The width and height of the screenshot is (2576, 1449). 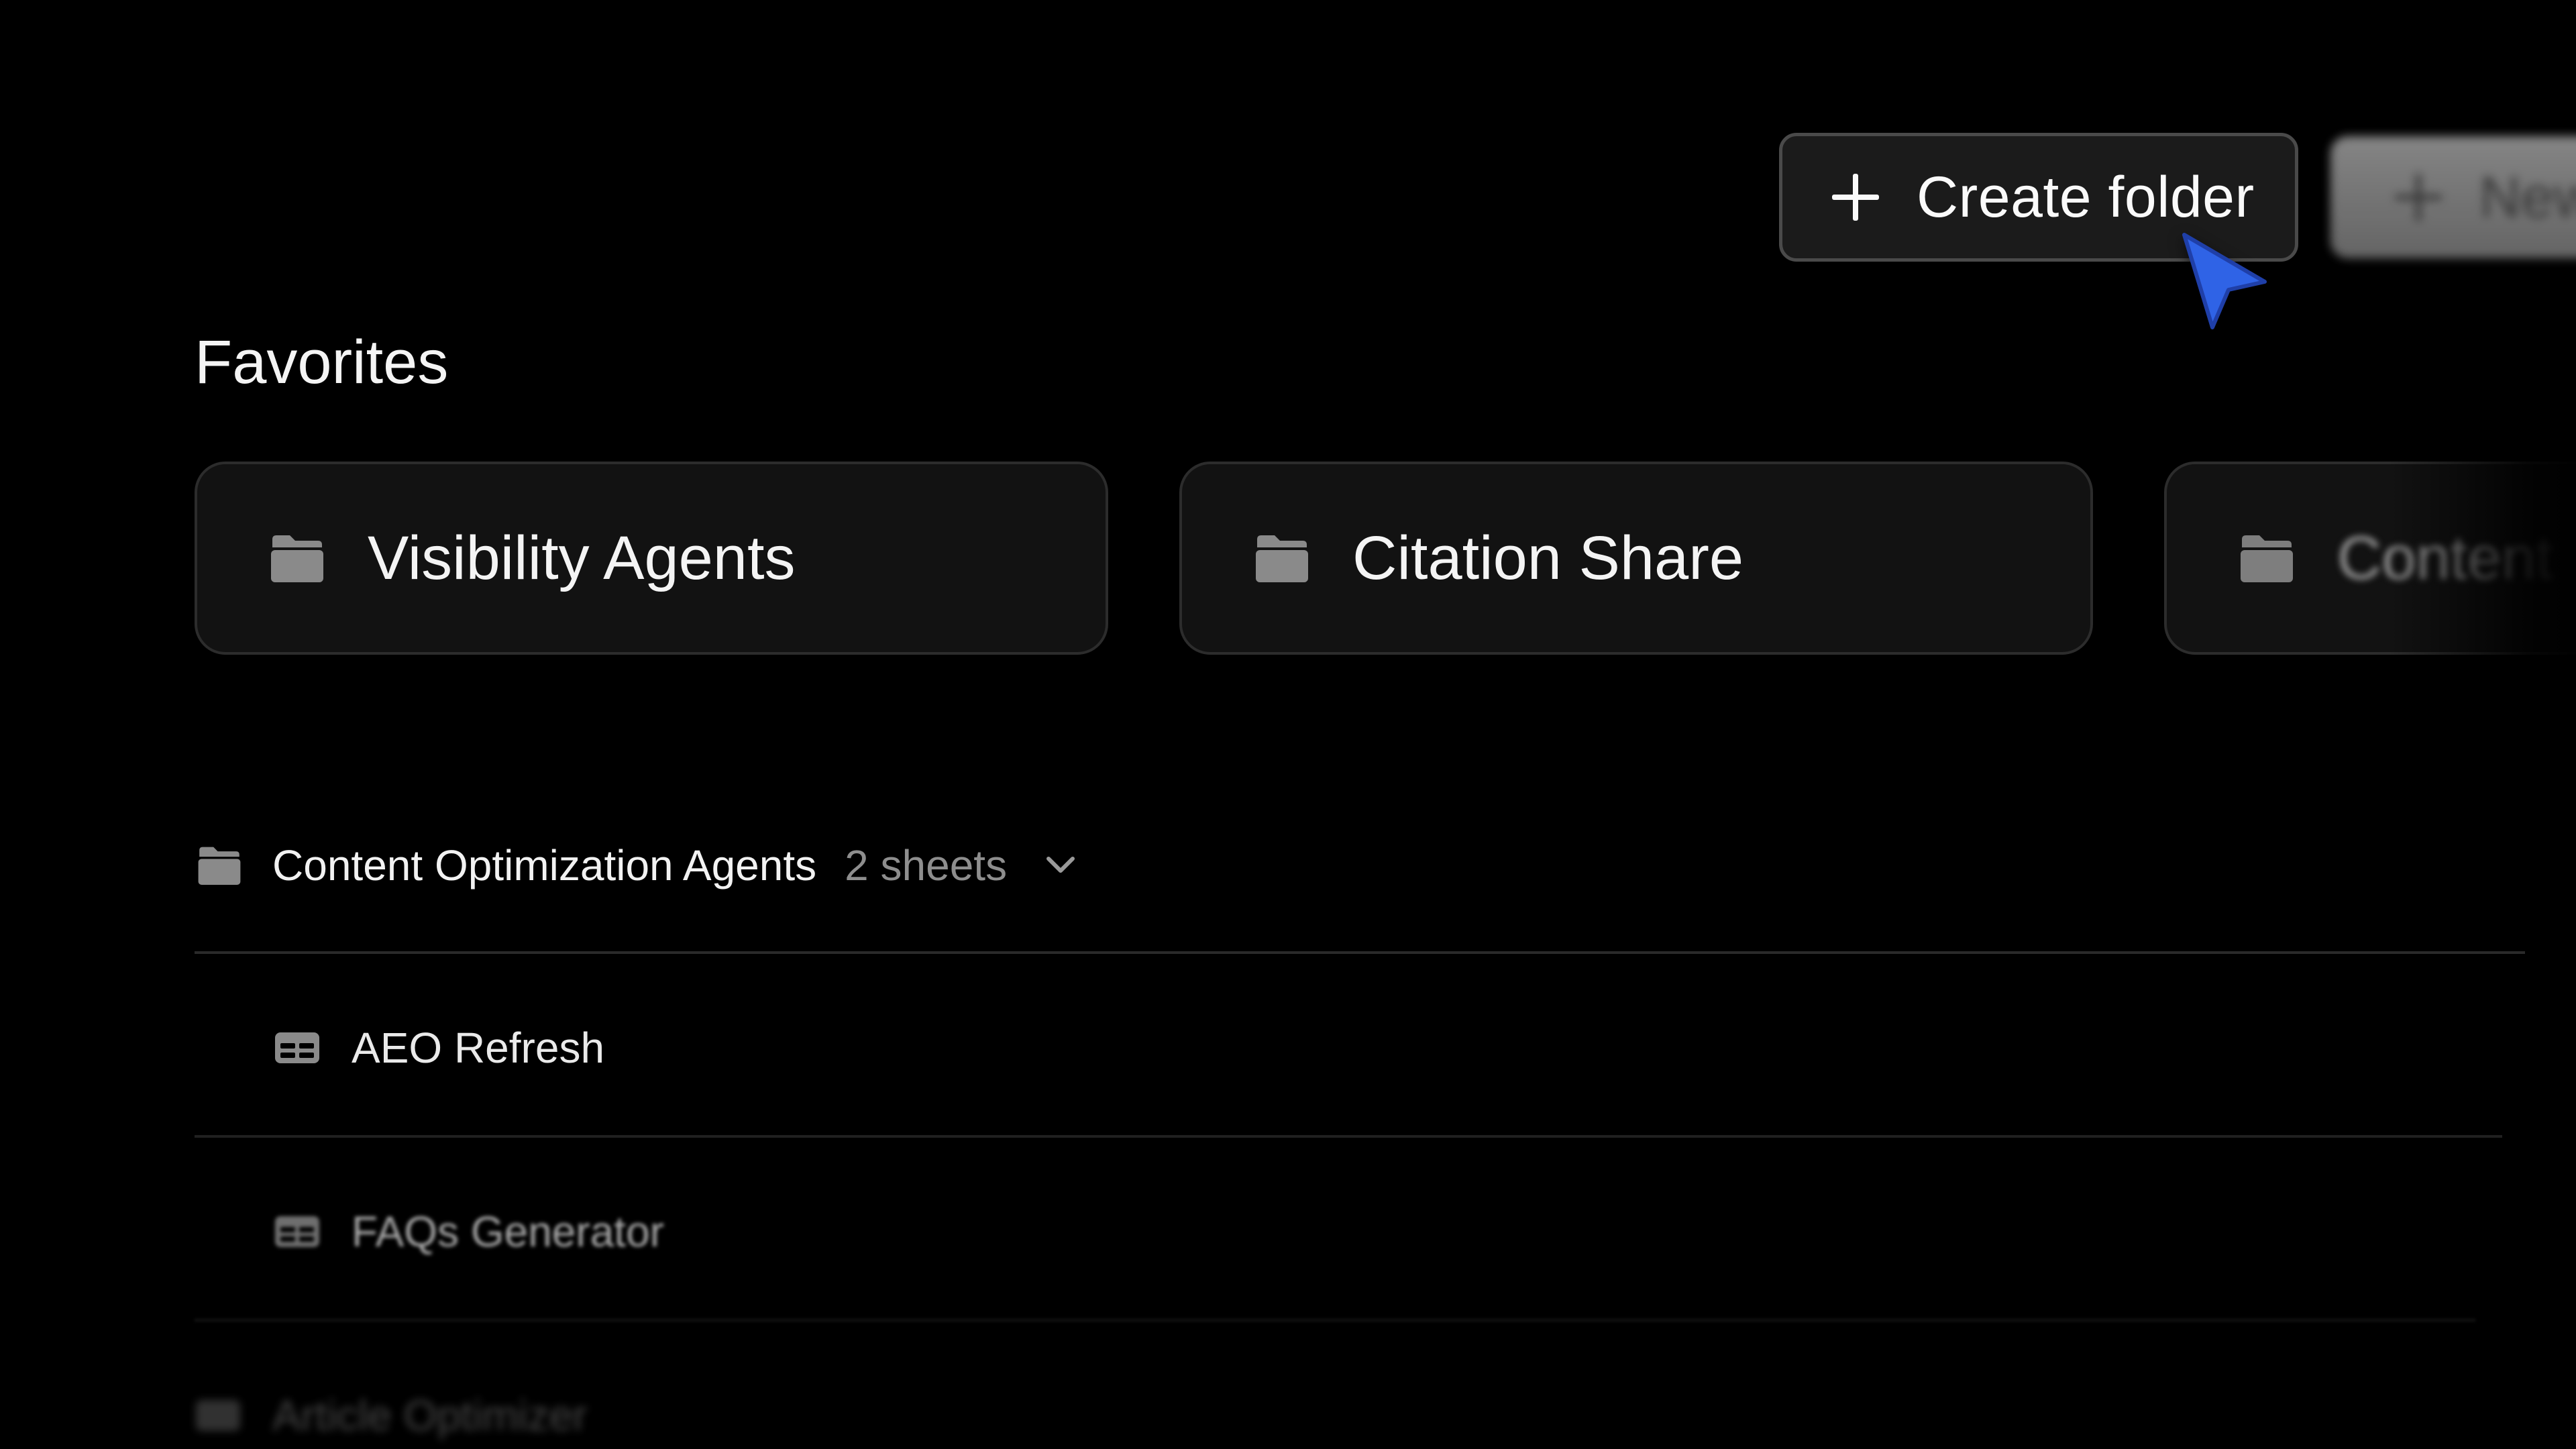 What do you see at coordinates (430, 1415) in the screenshot?
I see `sheet-label: Article Optimizer` at bounding box center [430, 1415].